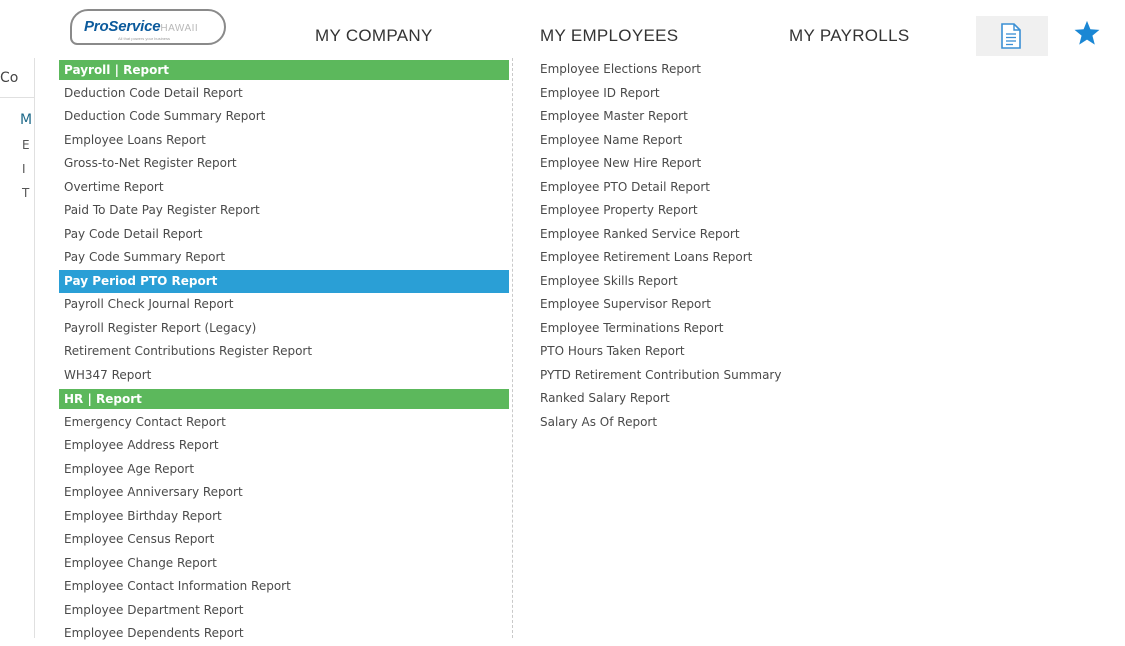 The image size is (1125, 646). Describe the element at coordinates (284, 564) in the screenshot. I see `menu-item: Employee Change Report` at that location.